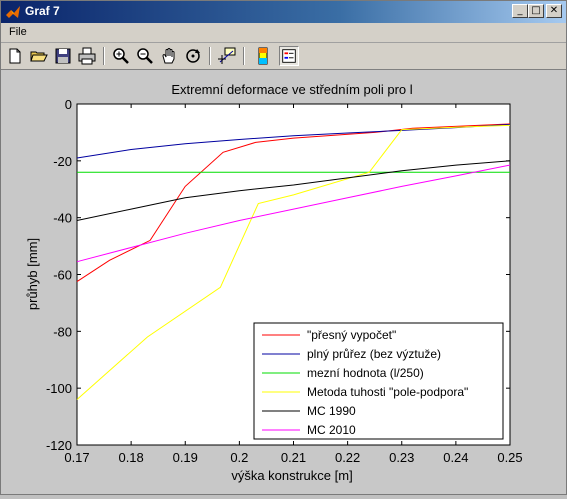  What do you see at coordinates (347, 457) in the screenshot?
I see `x-tick-label: 0.22` at bounding box center [347, 457].